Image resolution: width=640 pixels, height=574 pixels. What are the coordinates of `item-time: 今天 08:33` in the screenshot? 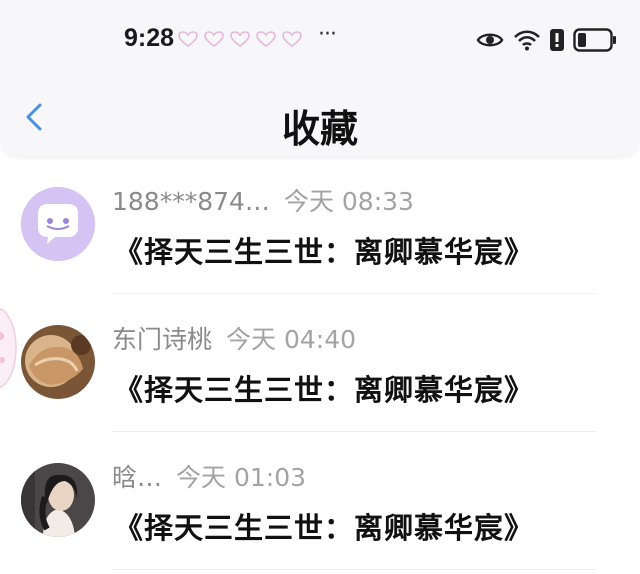 It's located at (348, 201).